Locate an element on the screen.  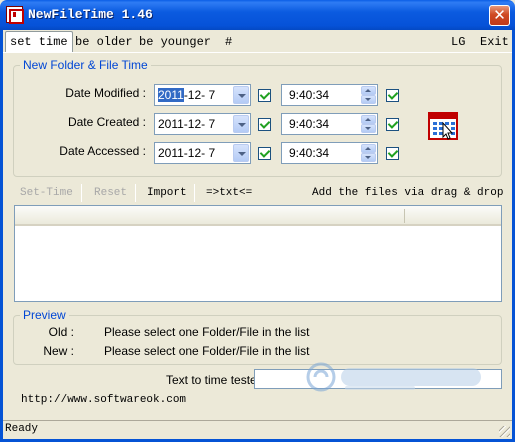
preview-title: Preview is located at coordinates (44, 315).